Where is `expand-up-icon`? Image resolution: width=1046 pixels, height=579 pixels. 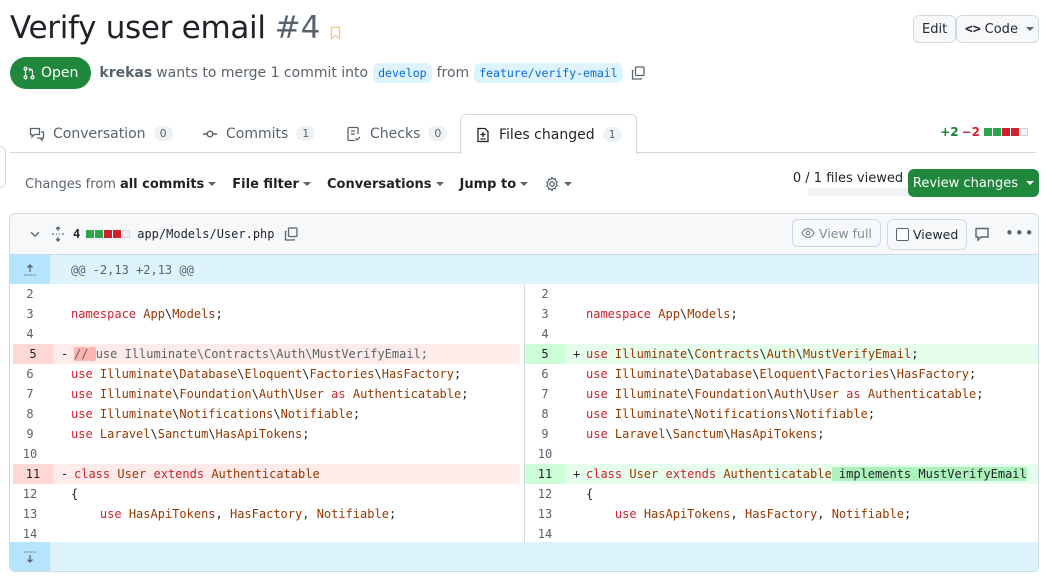 expand-up-icon is located at coordinates (30, 269).